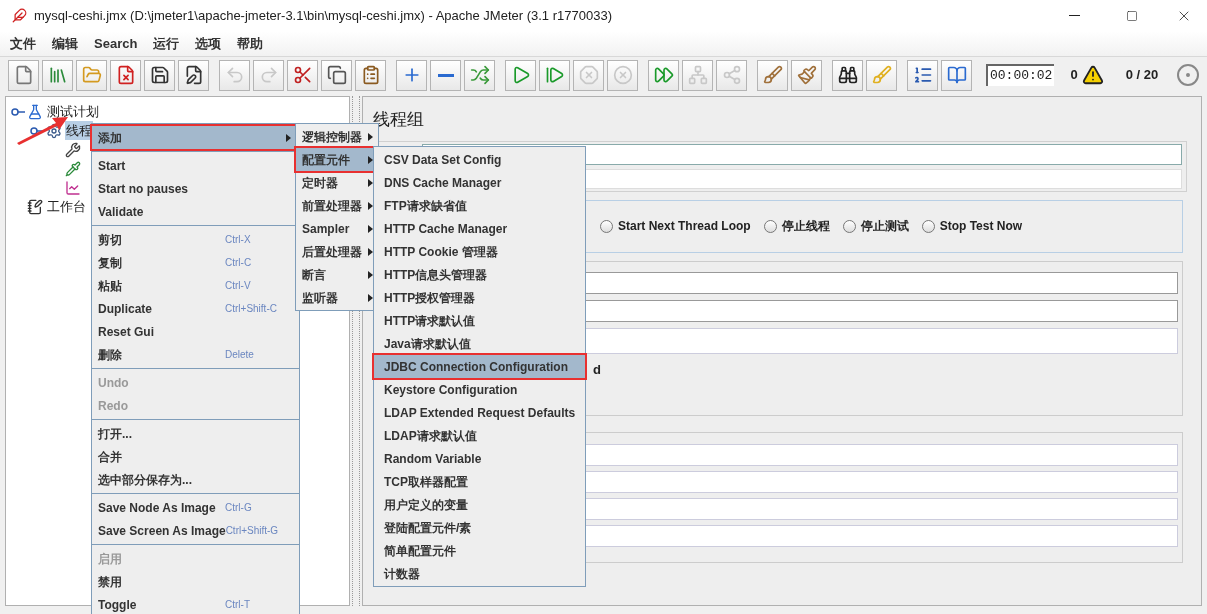 The image size is (1207, 614). Describe the element at coordinates (1188, 75) in the screenshot. I see `remote-status-icon` at that location.